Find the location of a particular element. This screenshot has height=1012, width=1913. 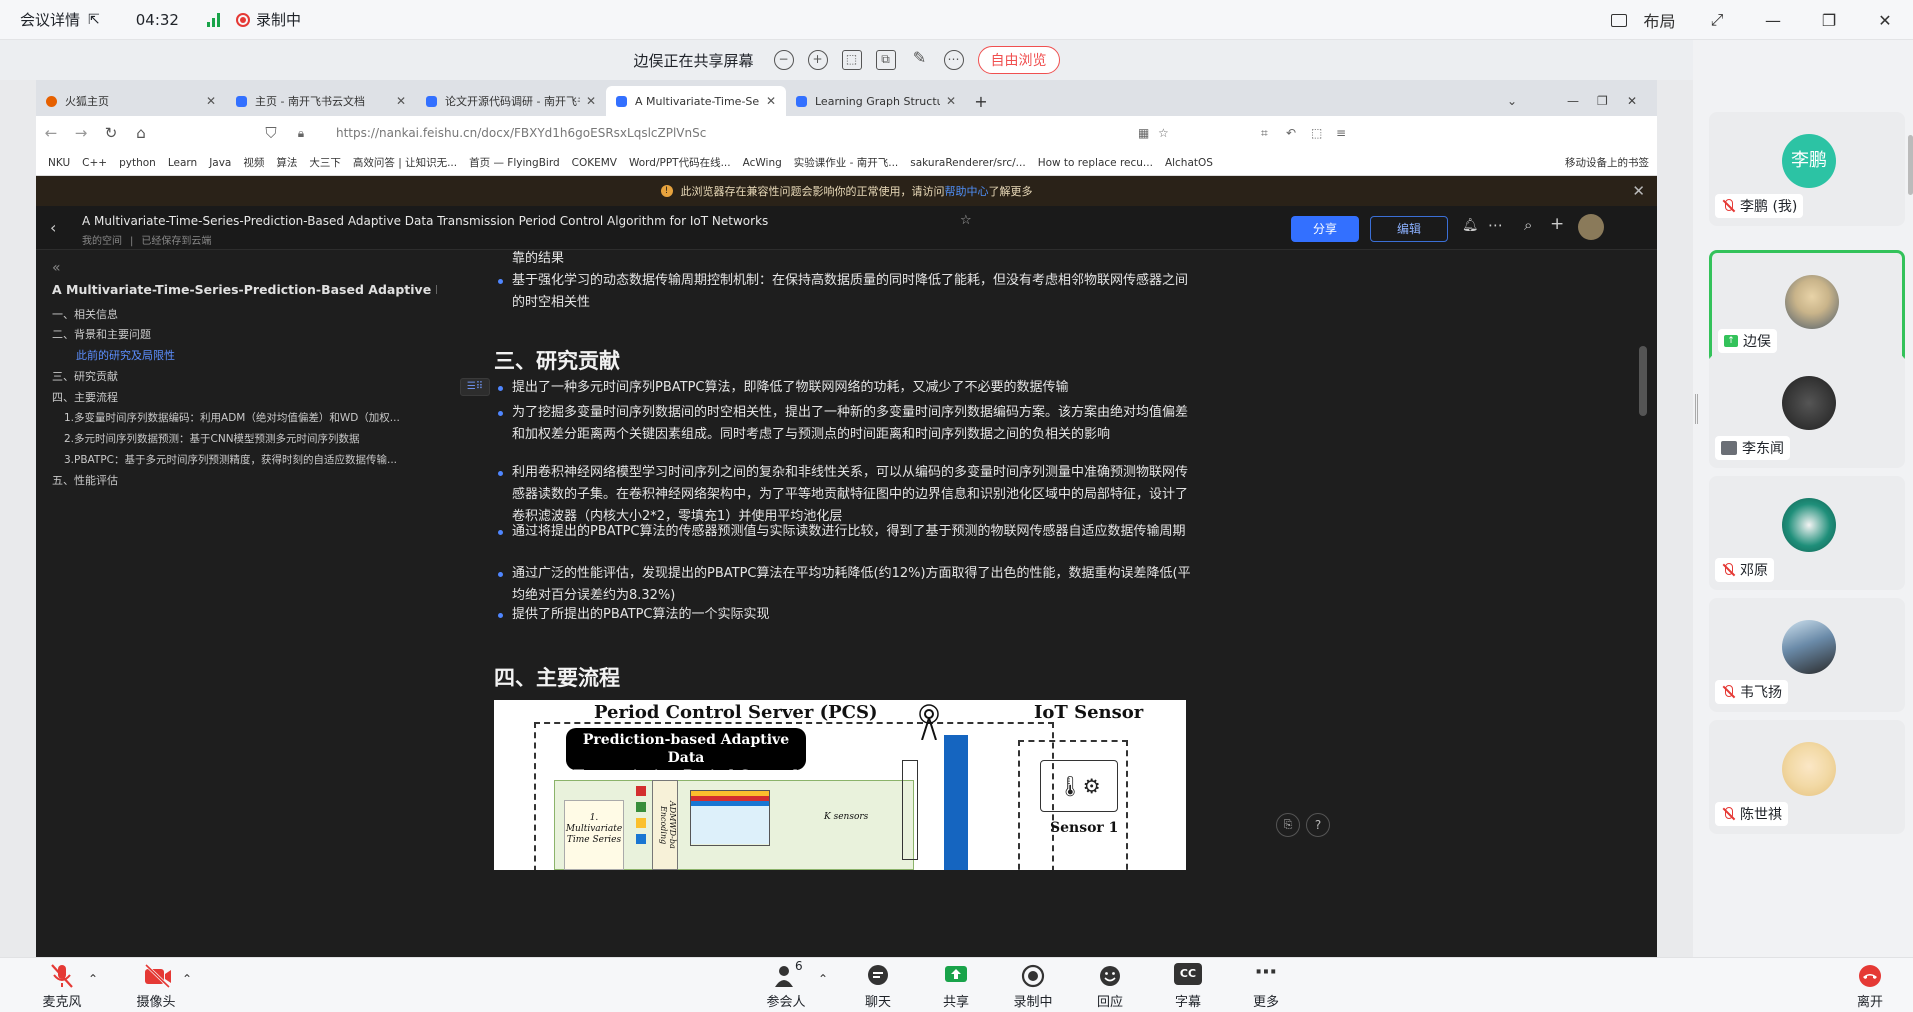

more-icon: ⋯ is located at coordinates (1495, 225).